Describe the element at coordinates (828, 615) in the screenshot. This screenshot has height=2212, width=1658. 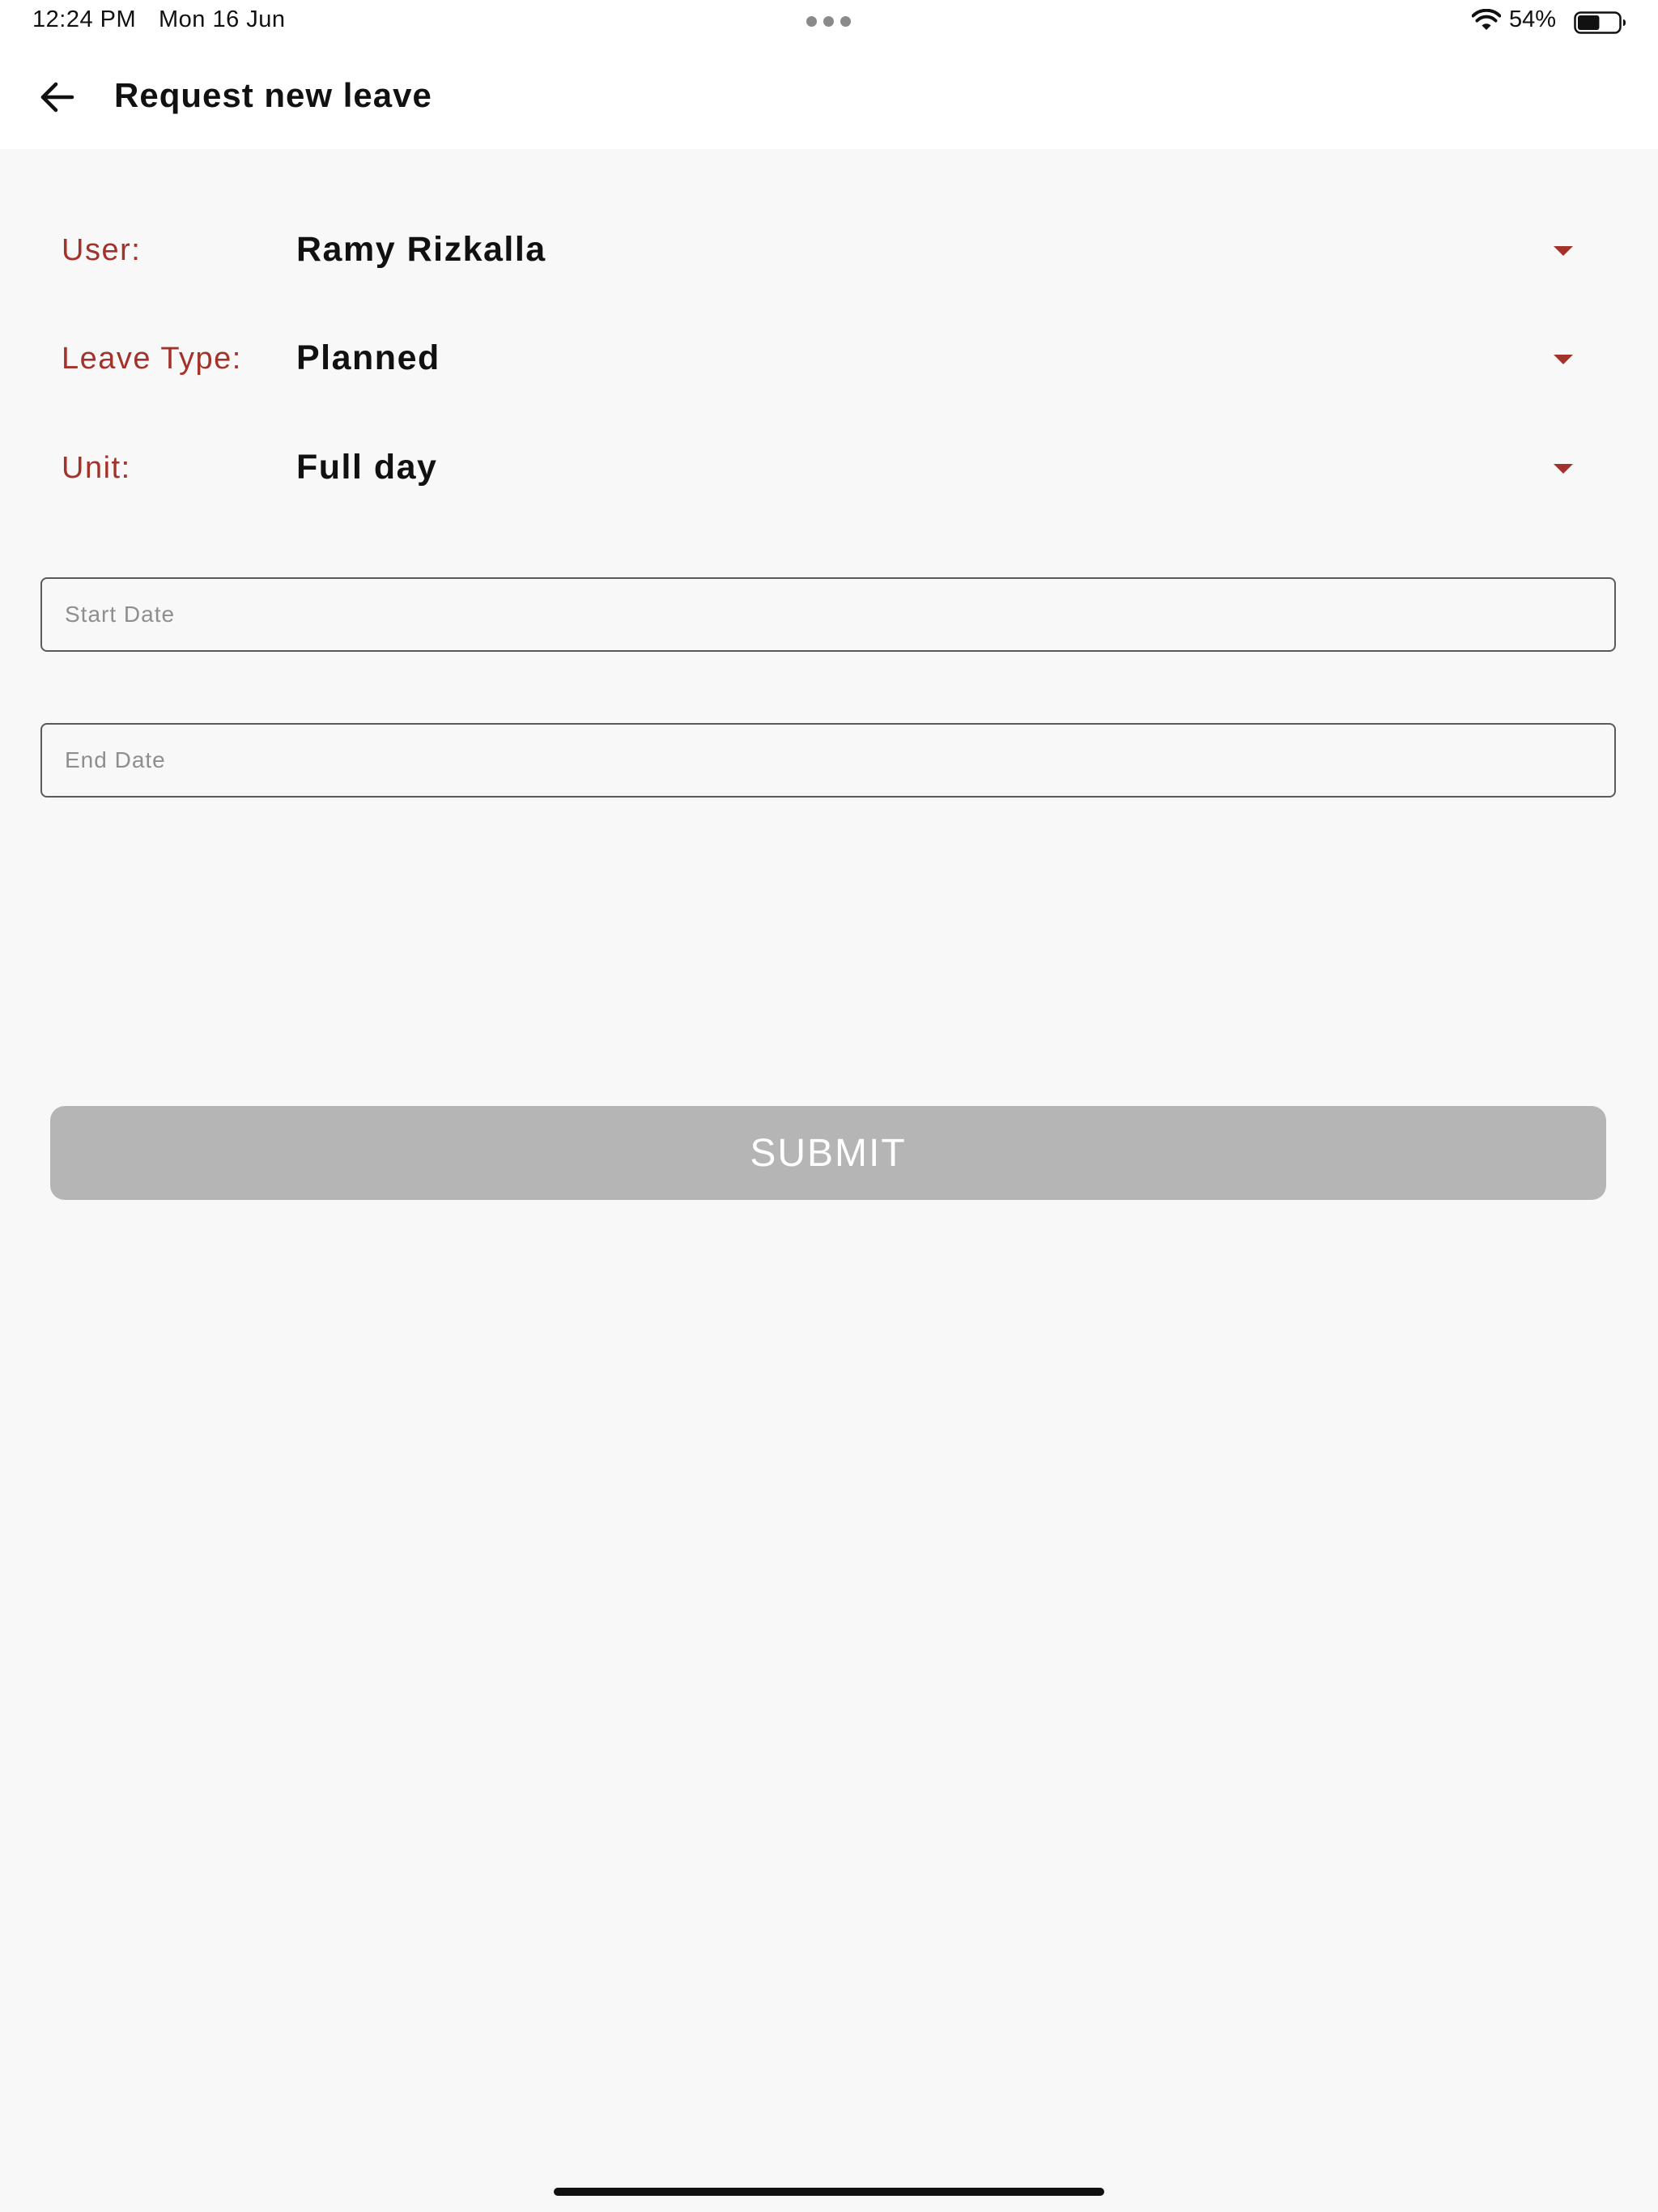
I see `start-date-input` at that location.